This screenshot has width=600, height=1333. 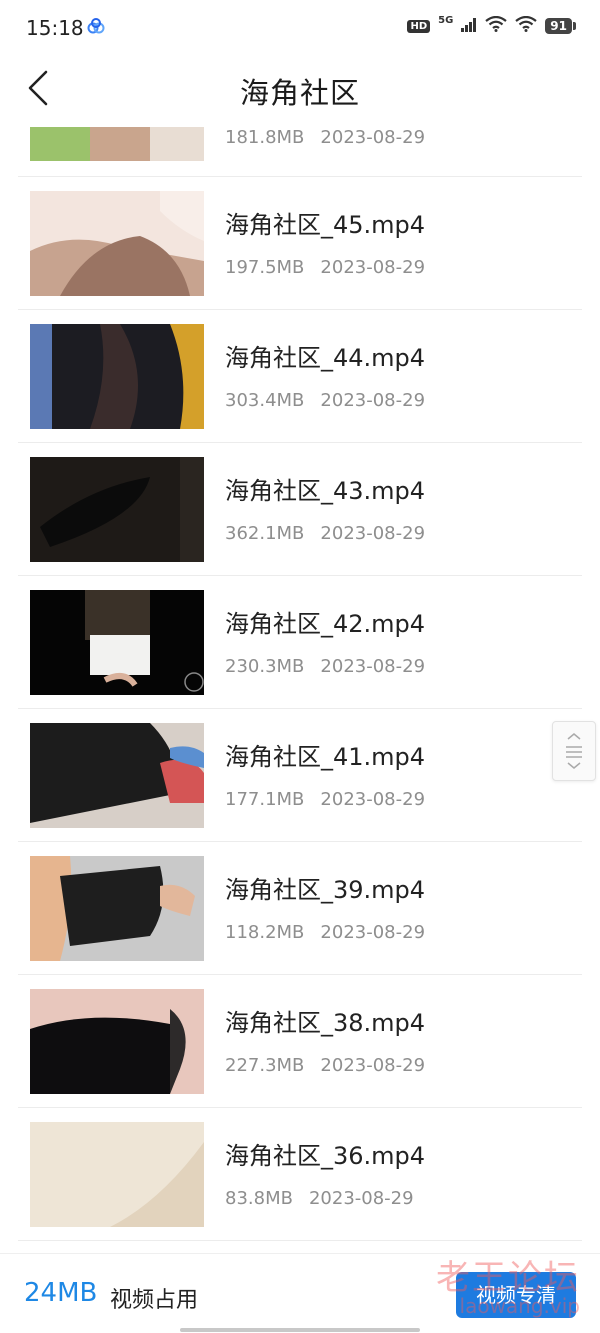 What do you see at coordinates (325, 1156) in the screenshot?
I see `video-title: 海角社区_36.mp4` at bounding box center [325, 1156].